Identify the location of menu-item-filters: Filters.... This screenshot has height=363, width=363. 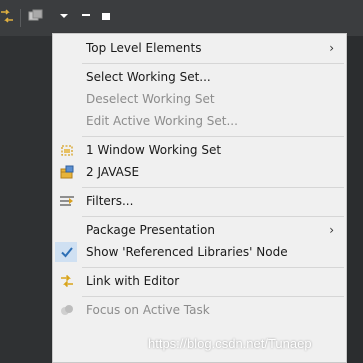
(199, 201).